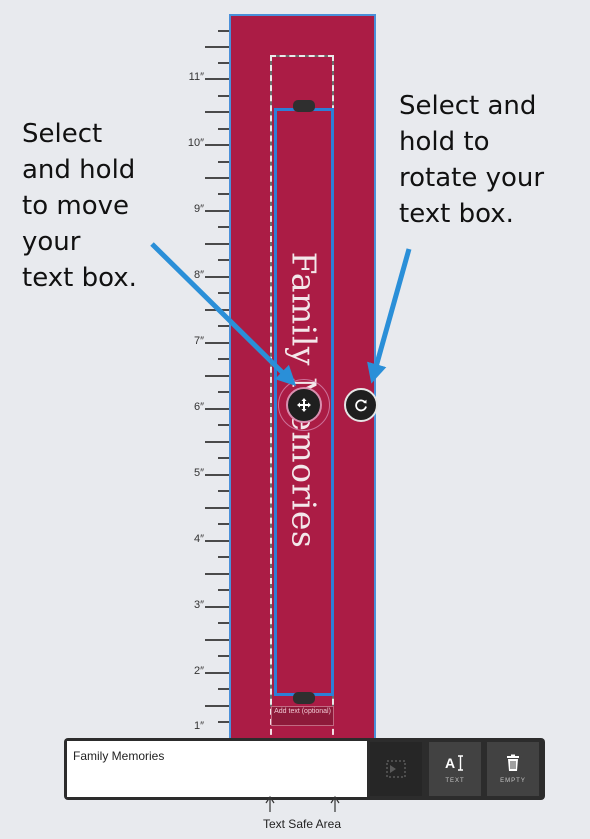  I want to click on move-arrows-icon, so click(304, 405).